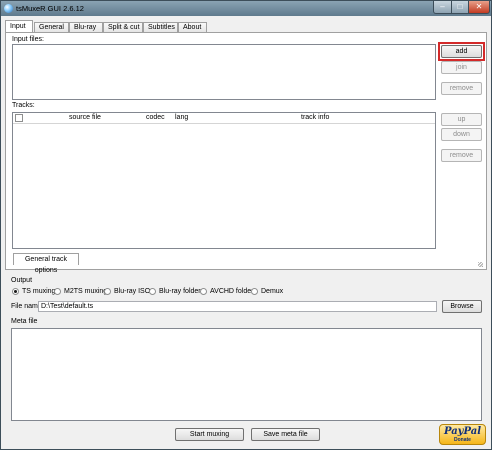 The image size is (492, 450). I want to click on tracks-label: Tracks:, so click(23, 105).